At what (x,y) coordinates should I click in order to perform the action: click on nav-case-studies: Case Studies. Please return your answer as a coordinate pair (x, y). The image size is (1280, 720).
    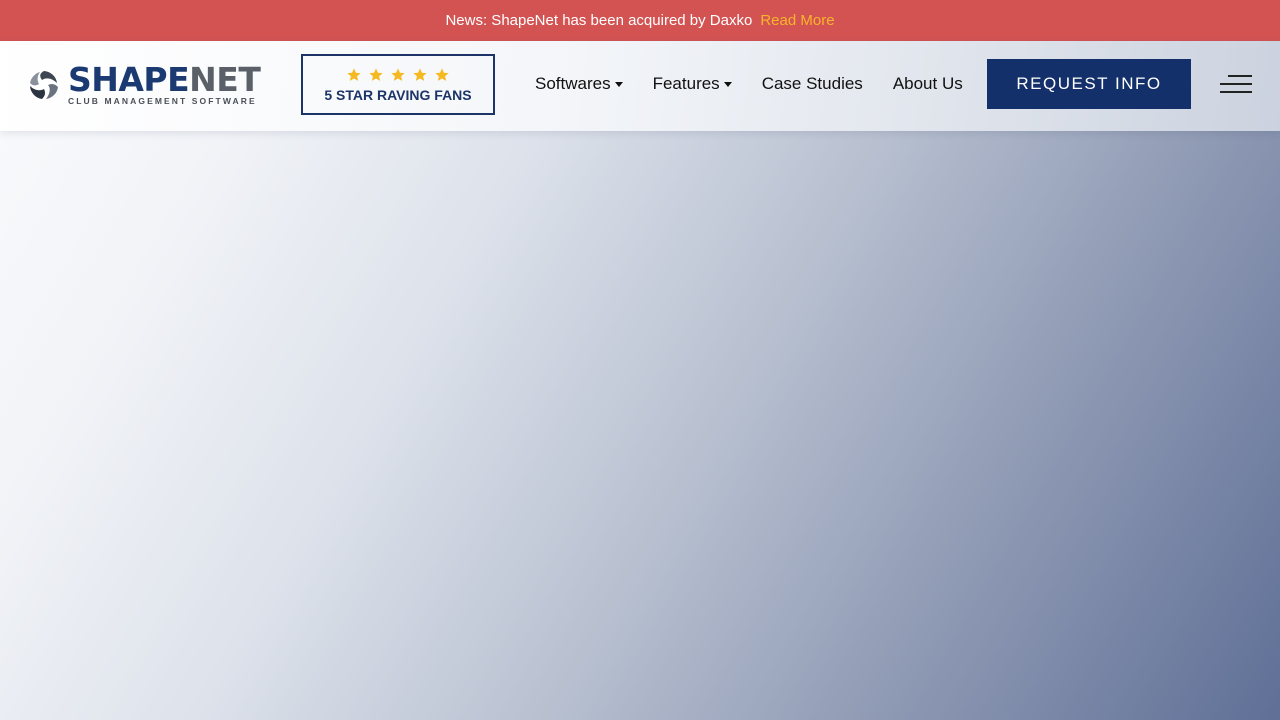
    Looking at the image, I should click on (812, 84).